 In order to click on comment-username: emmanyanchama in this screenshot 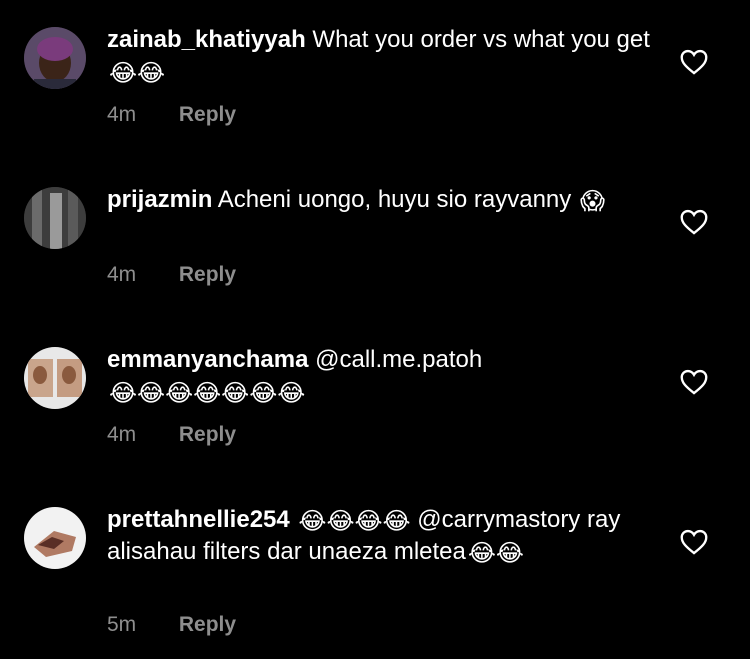, I will do `click(207, 359)`.